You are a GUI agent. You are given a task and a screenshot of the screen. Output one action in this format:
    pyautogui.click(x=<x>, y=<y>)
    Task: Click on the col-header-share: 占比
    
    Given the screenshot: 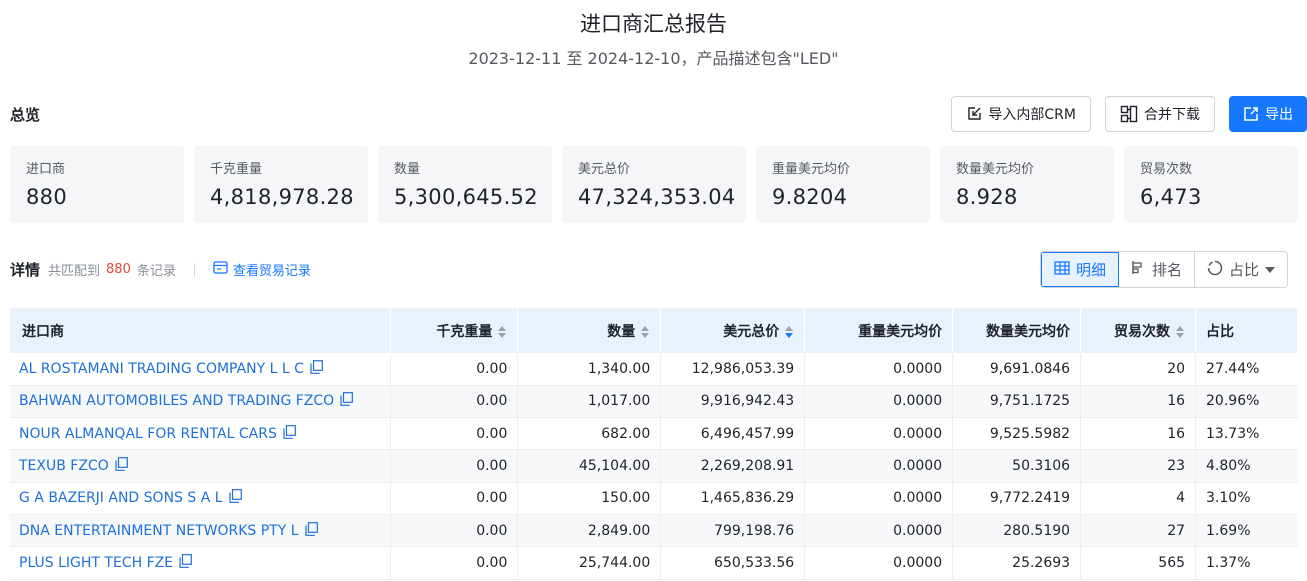 What is the action you would take?
    pyautogui.click(x=1246, y=330)
    